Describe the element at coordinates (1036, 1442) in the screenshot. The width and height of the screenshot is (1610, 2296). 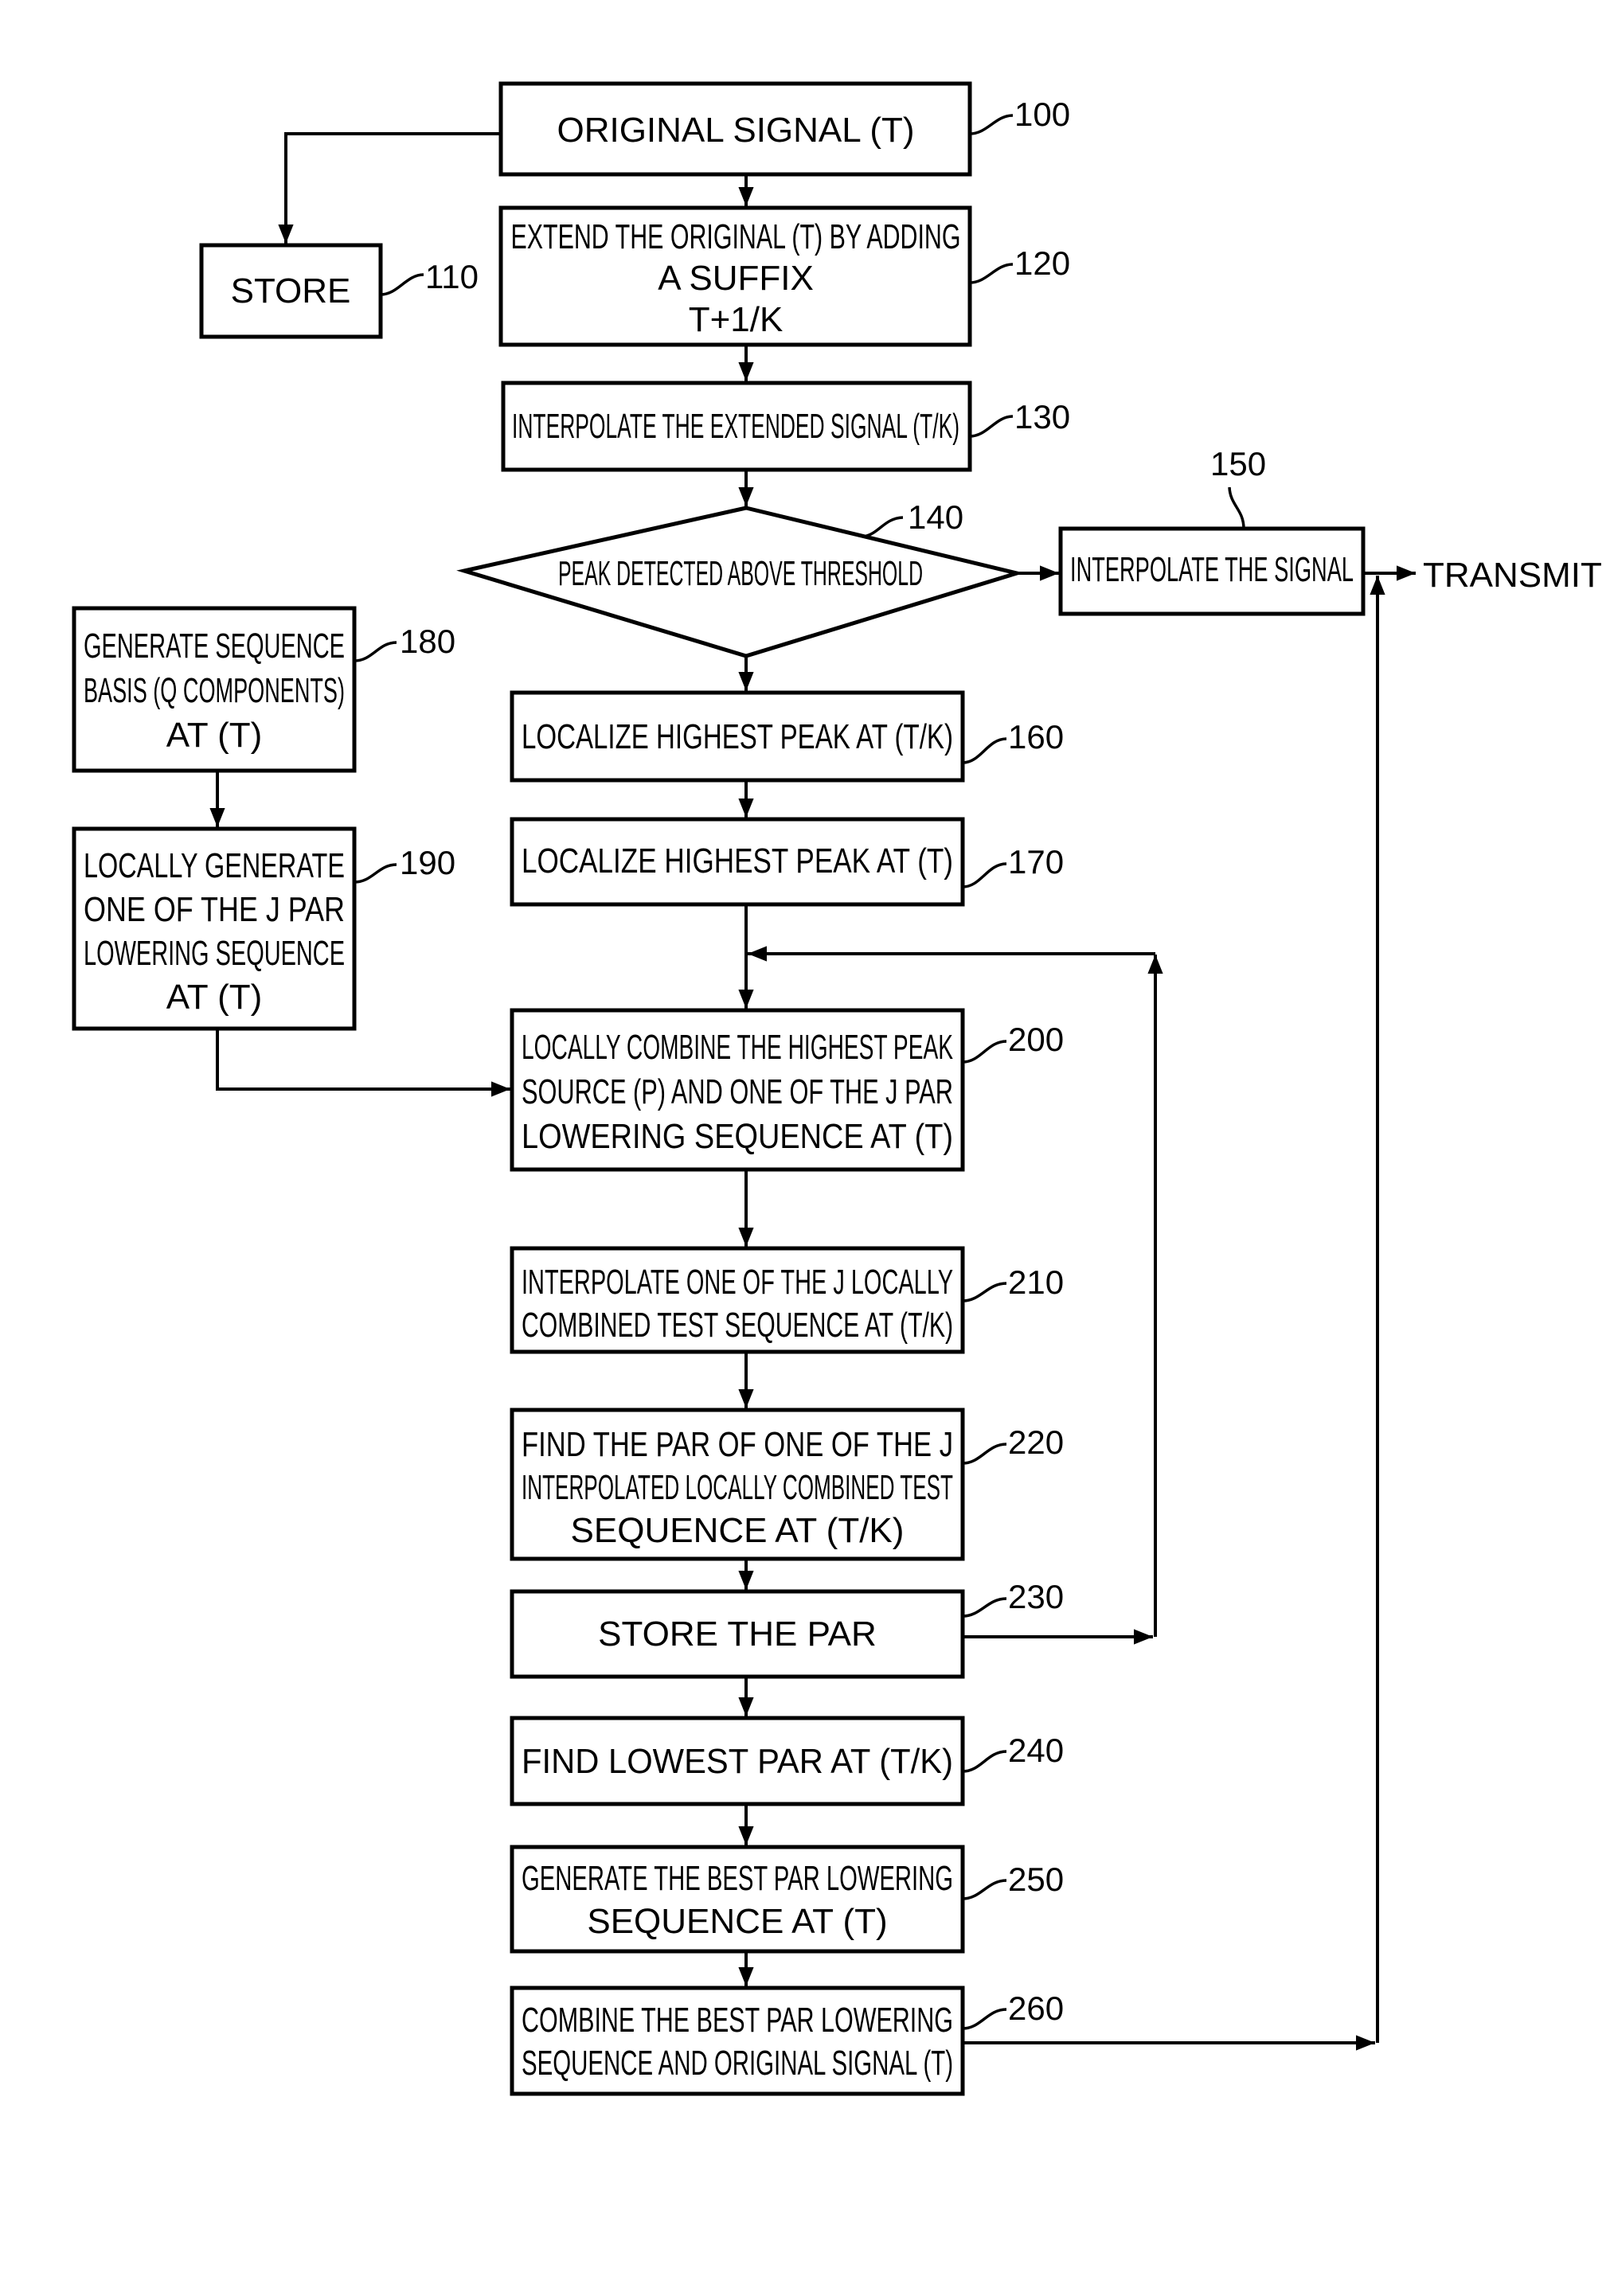
I see `ref-220: 220` at that location.